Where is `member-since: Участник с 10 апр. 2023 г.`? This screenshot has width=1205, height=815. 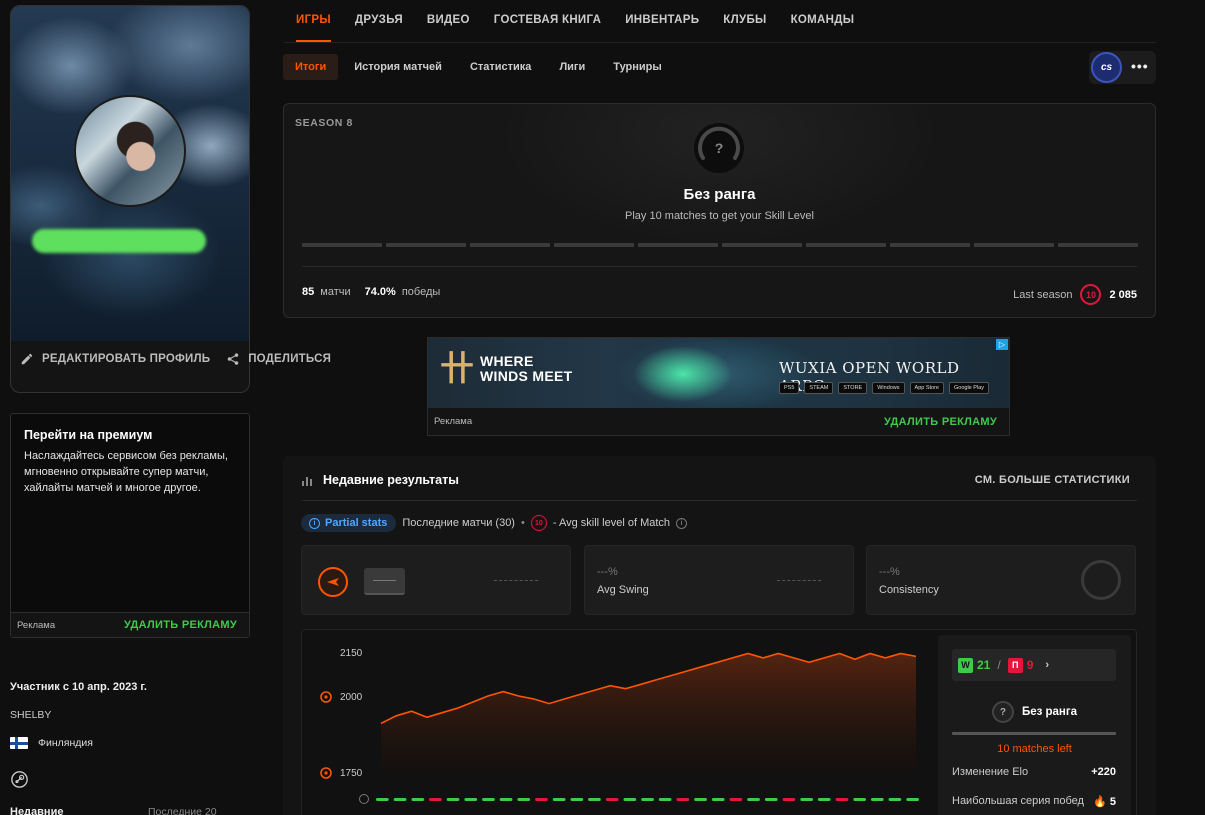 member-since: Участник с 10 апр. 2023 г. is located at coordinates (78, 687).